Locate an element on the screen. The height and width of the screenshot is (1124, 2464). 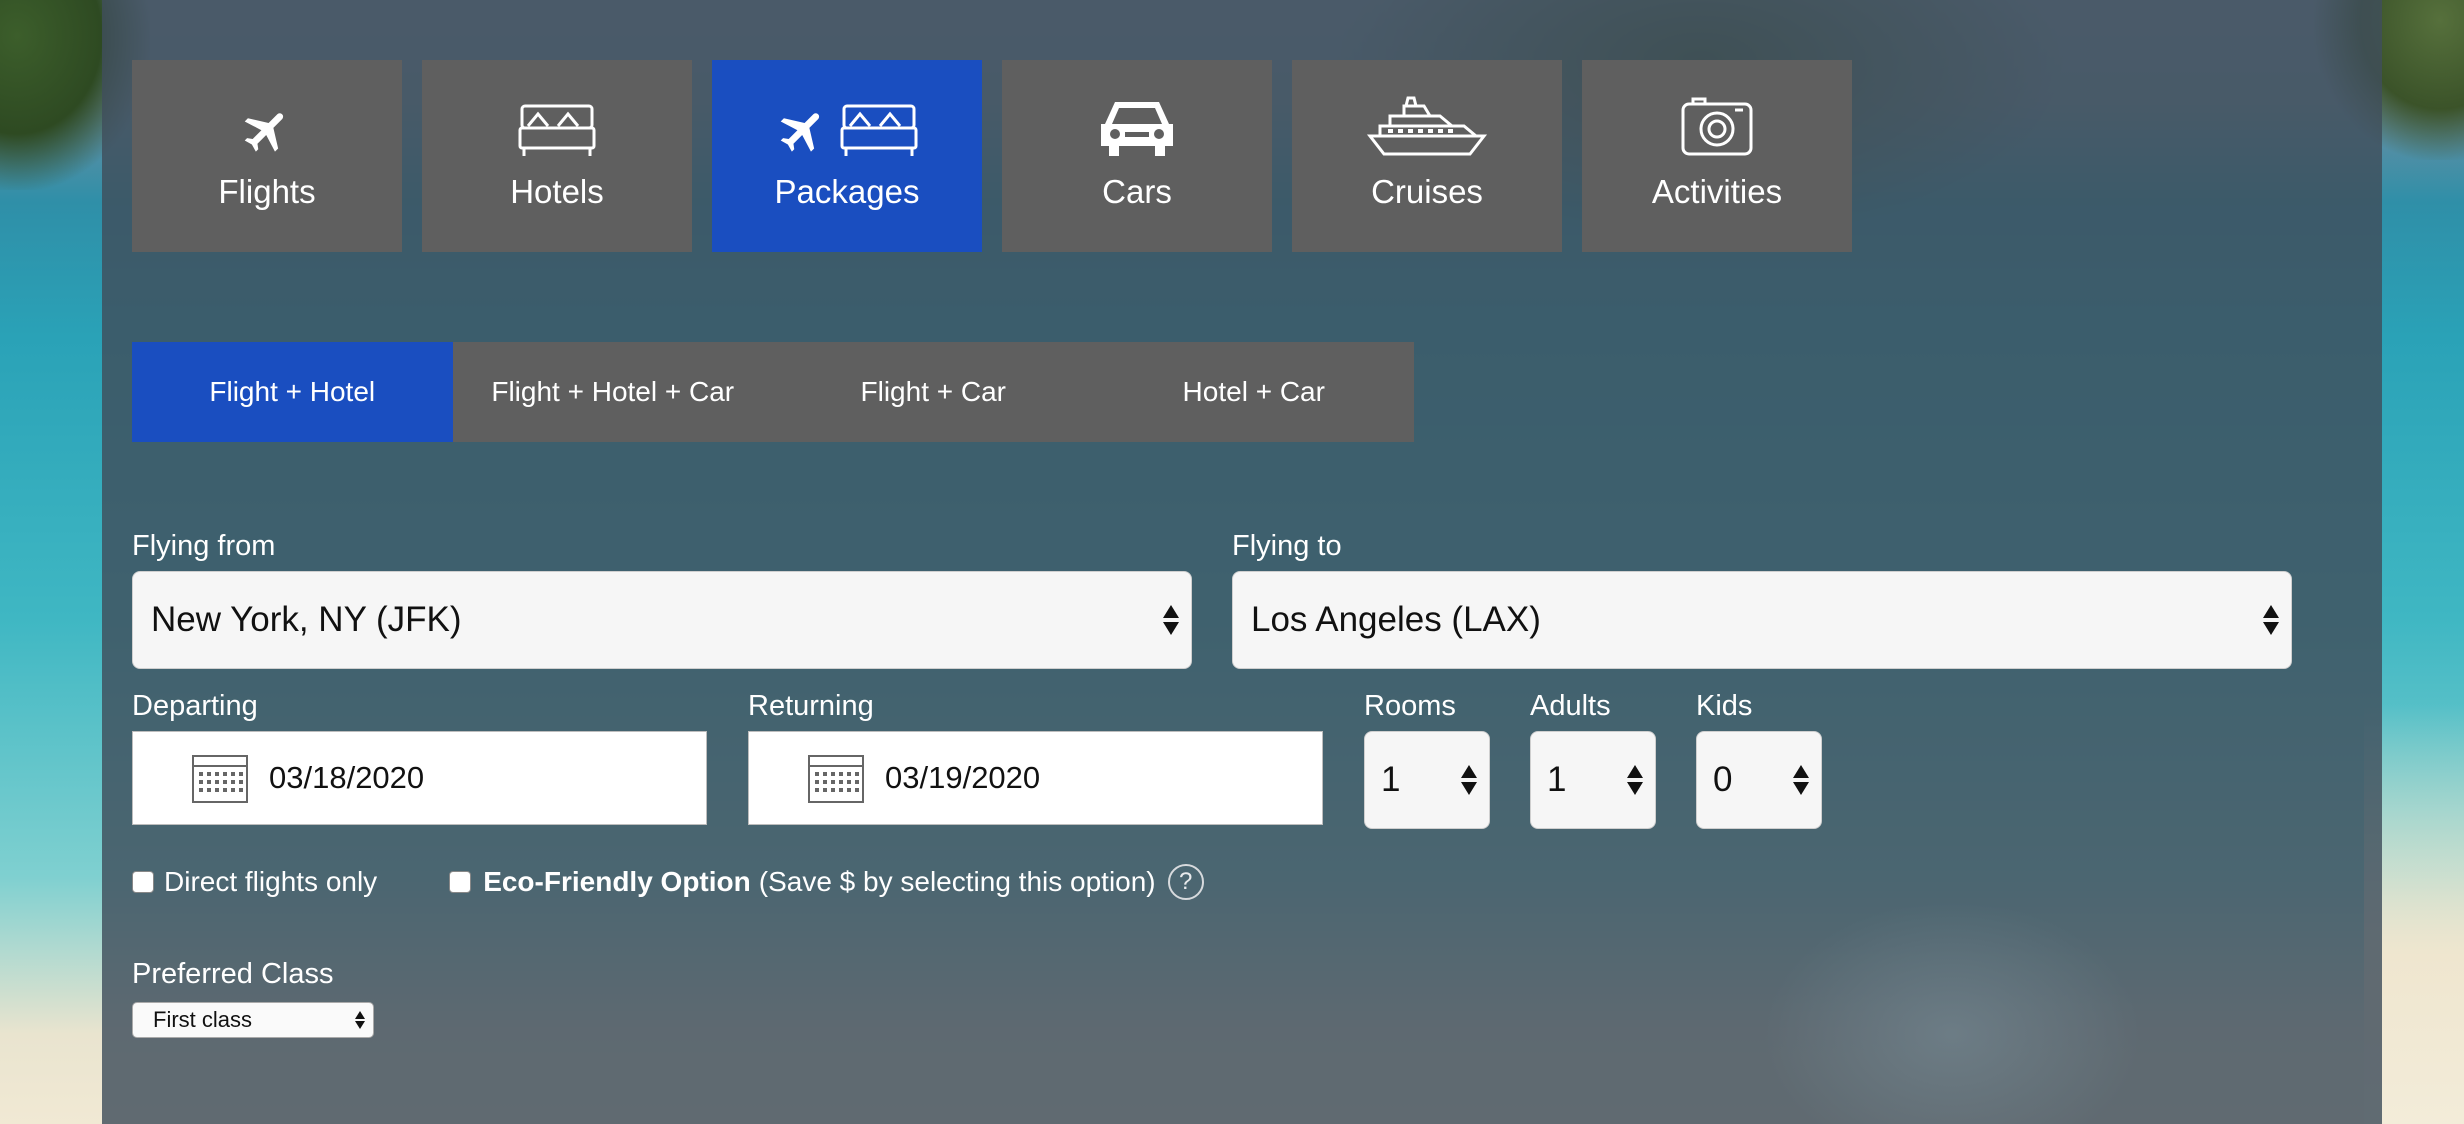
departing-date-value: 03/18/2020 is located at coordinates (347, 777).